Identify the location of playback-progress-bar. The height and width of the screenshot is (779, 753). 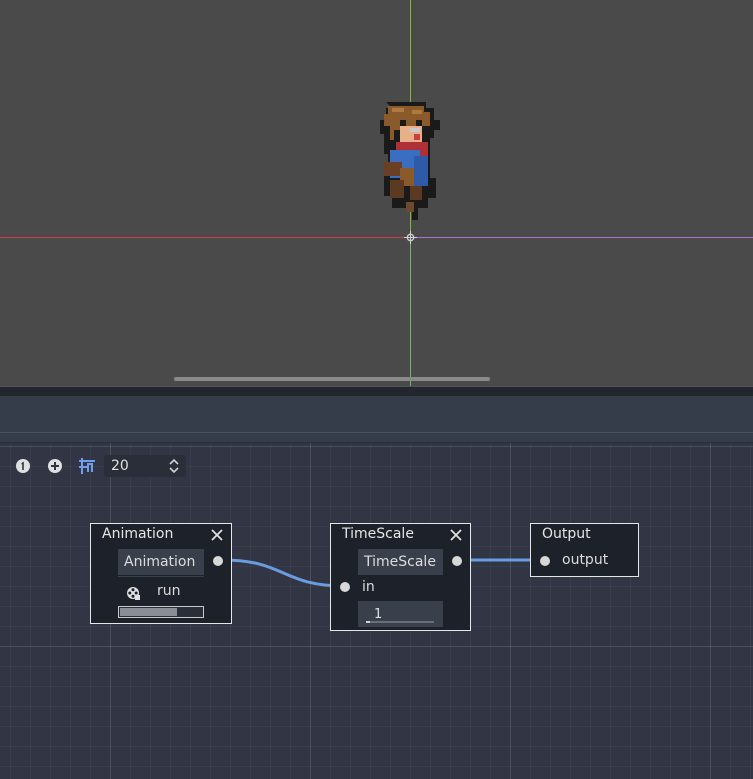
(161, 612).